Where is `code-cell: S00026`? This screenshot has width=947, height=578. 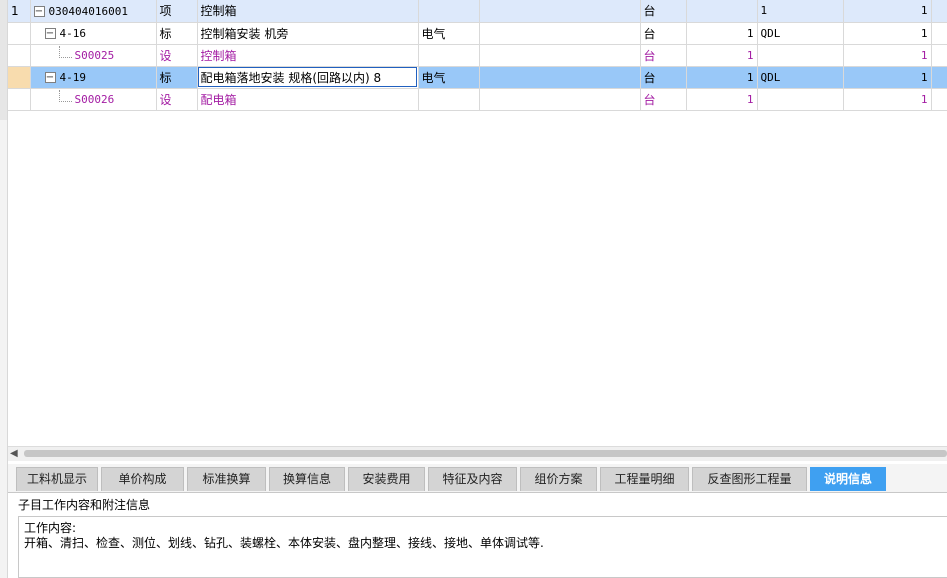 code-cell: S00026 is located at coordinates (93, 99).